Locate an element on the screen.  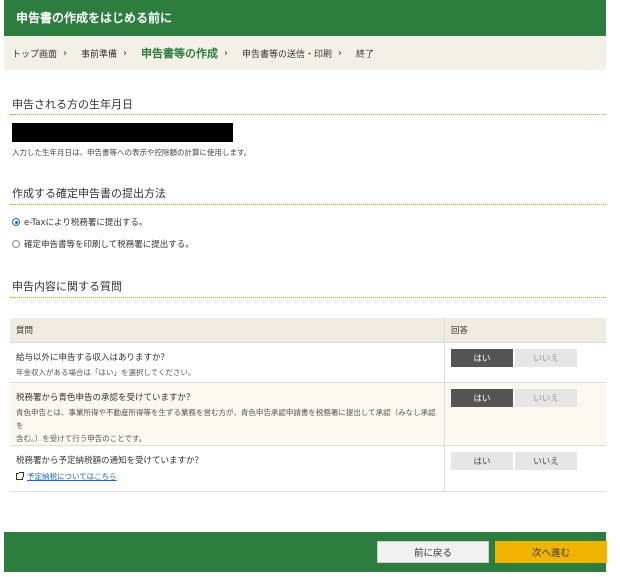
page-title: 申告書の作成をはじめる前に is located at coordinates (94, 18).